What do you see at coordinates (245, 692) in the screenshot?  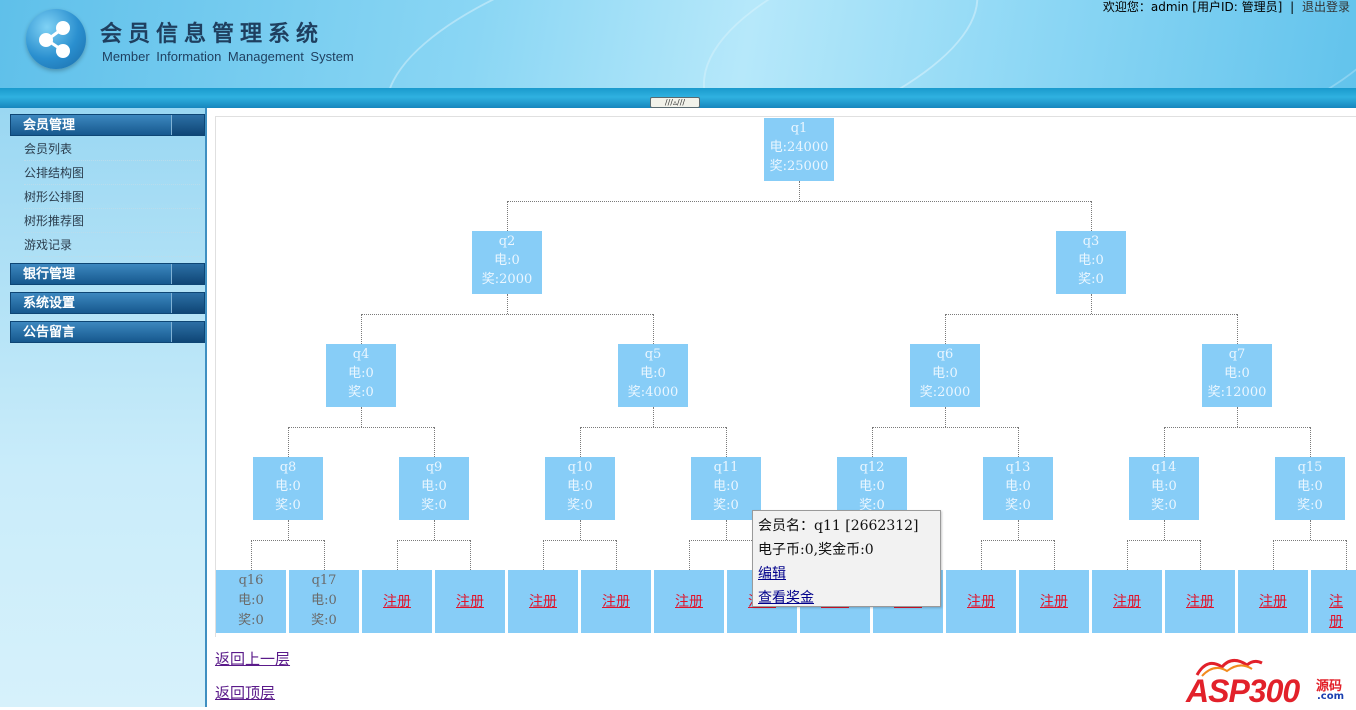 I see `back-to-top-link: 返回顶层` at bounding box center [245, 692].